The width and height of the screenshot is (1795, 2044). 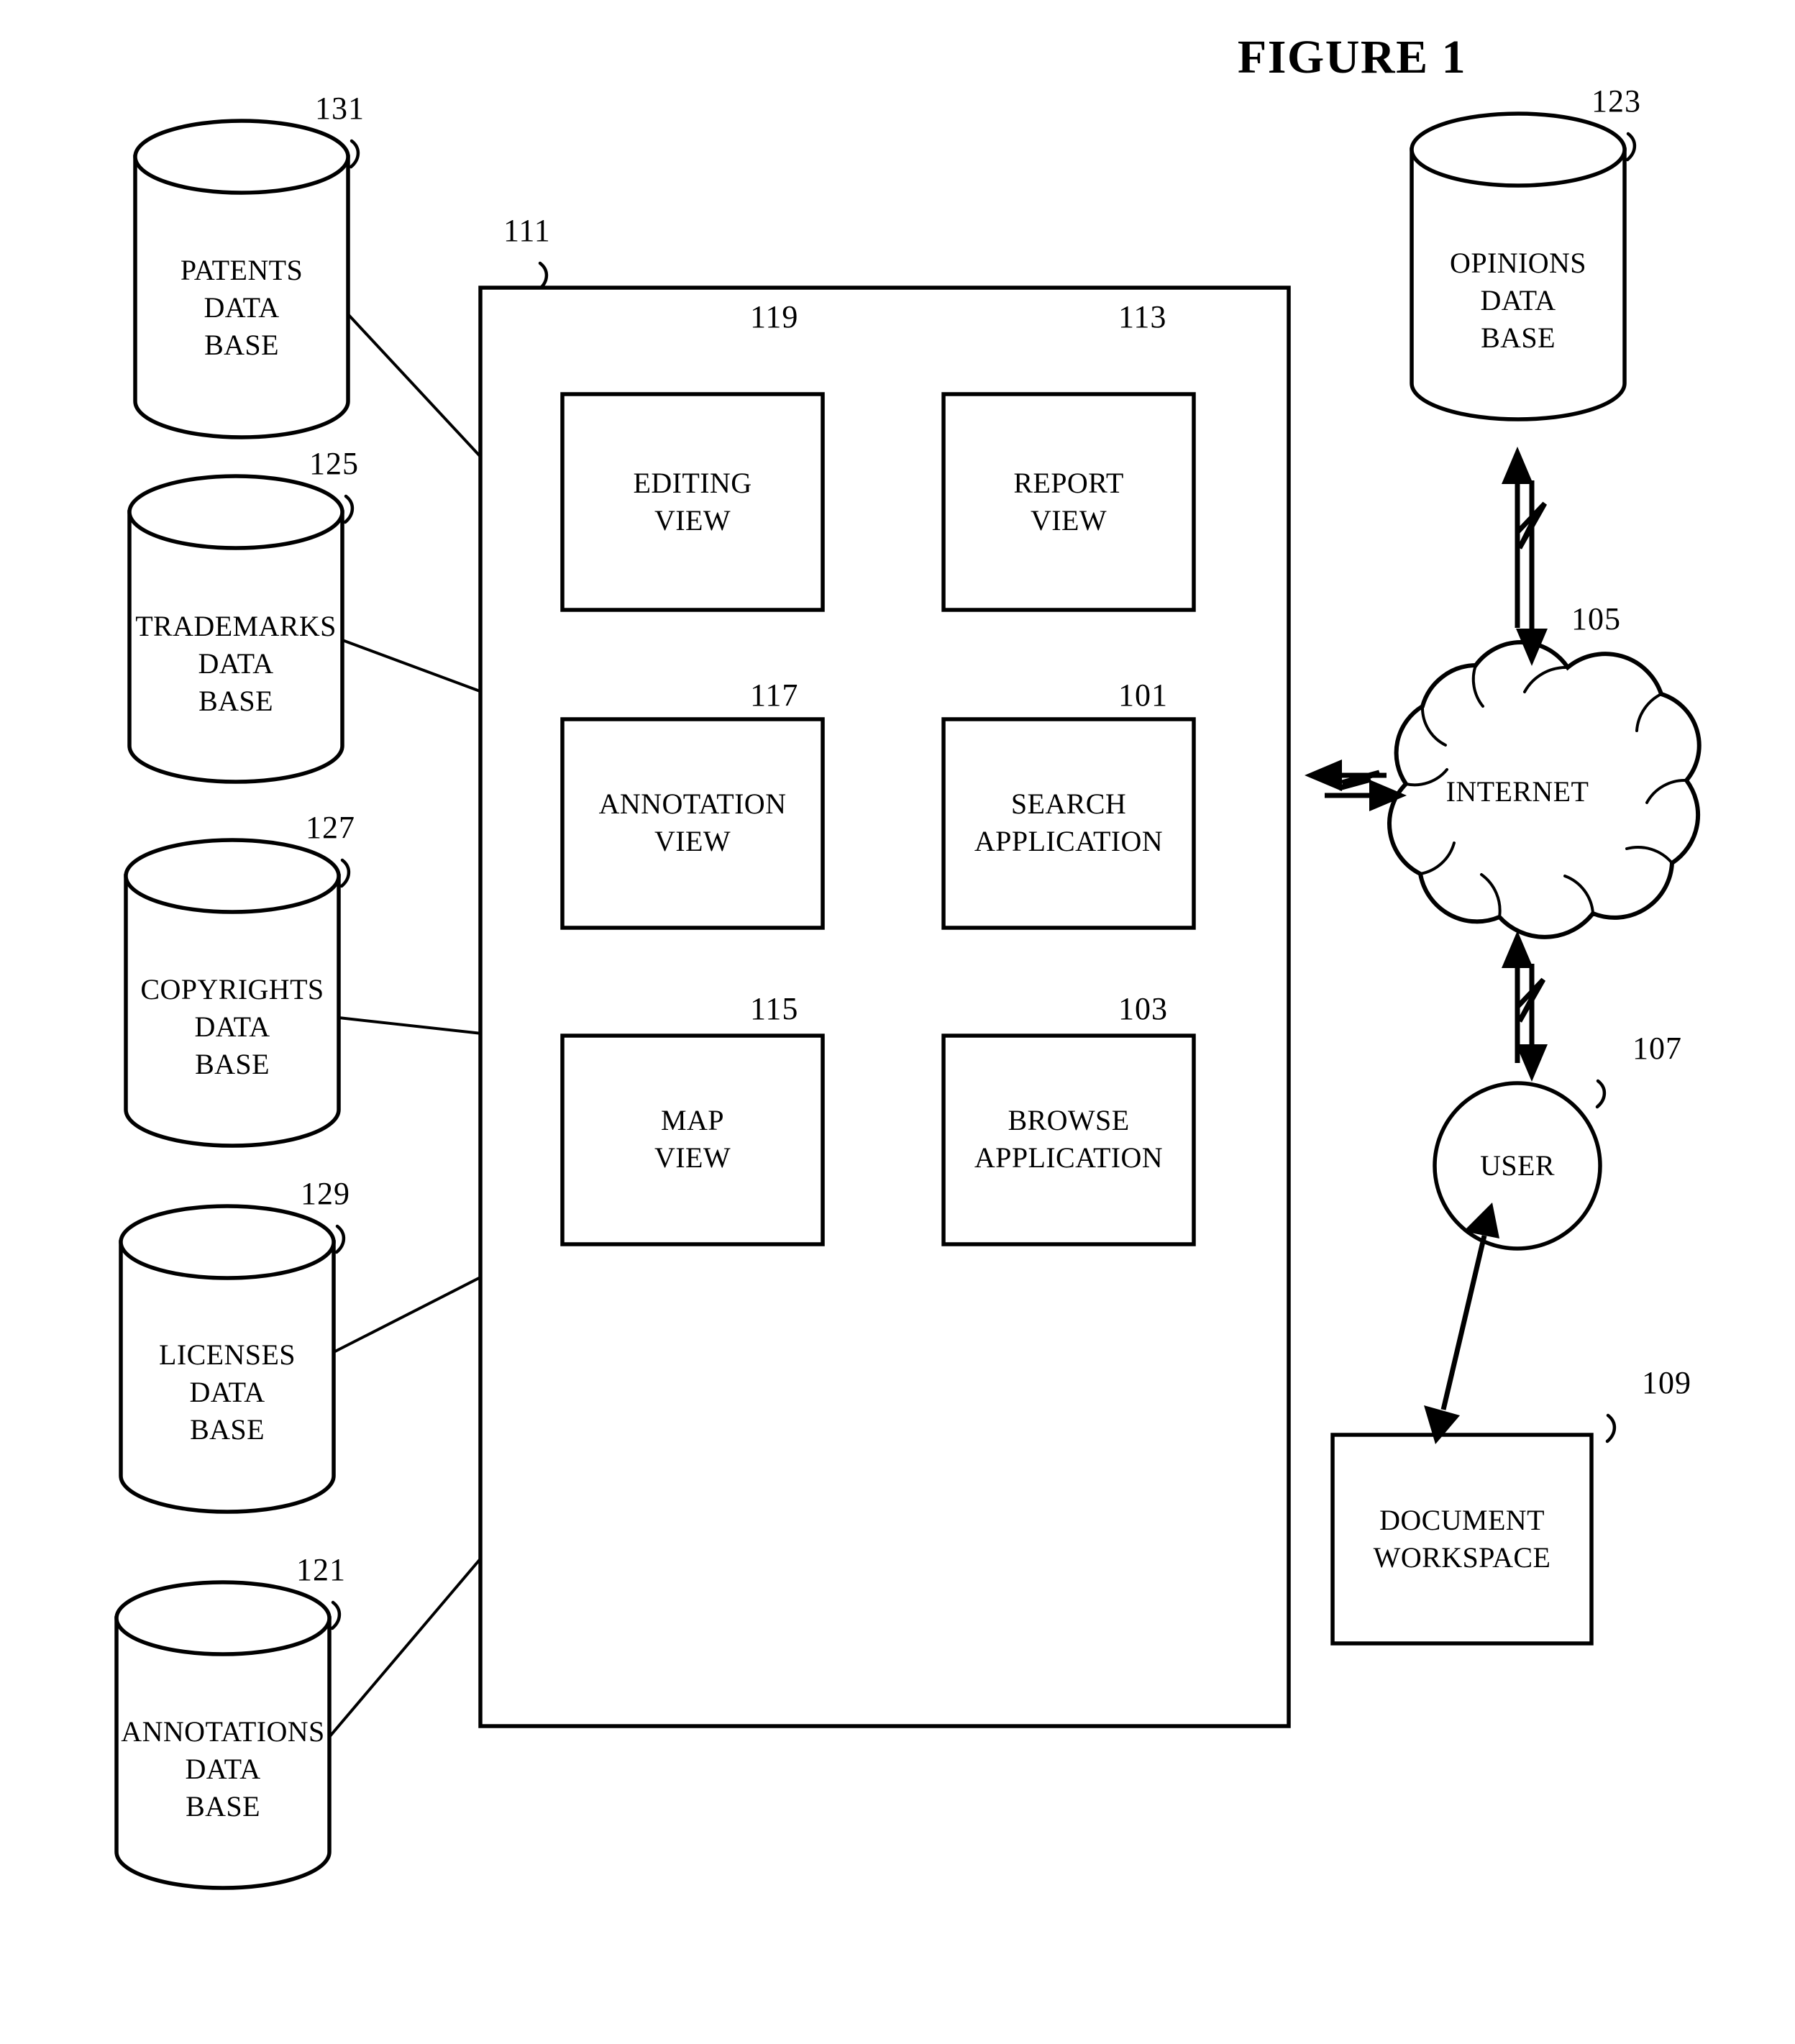 What do you see at coordinates (1142, 316) in the screenshot?
I see `report-view-ref: 113` at bounding box center [1142, 316].